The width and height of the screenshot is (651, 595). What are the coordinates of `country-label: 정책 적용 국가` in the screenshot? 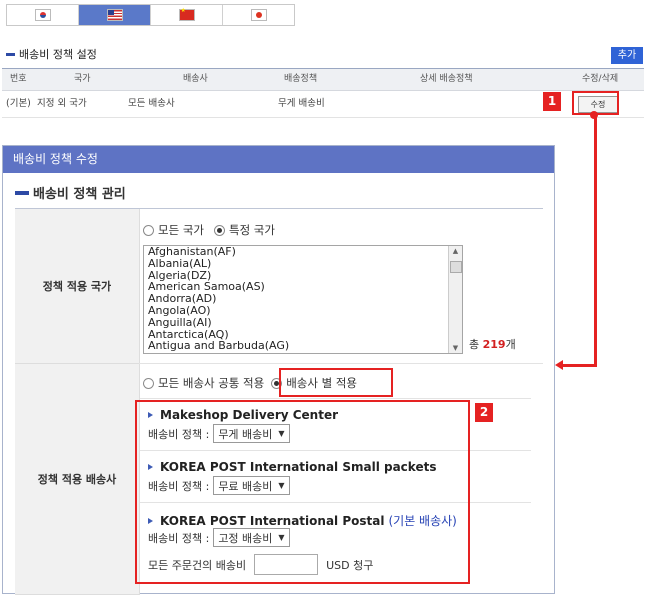 It's located at (77, 286).